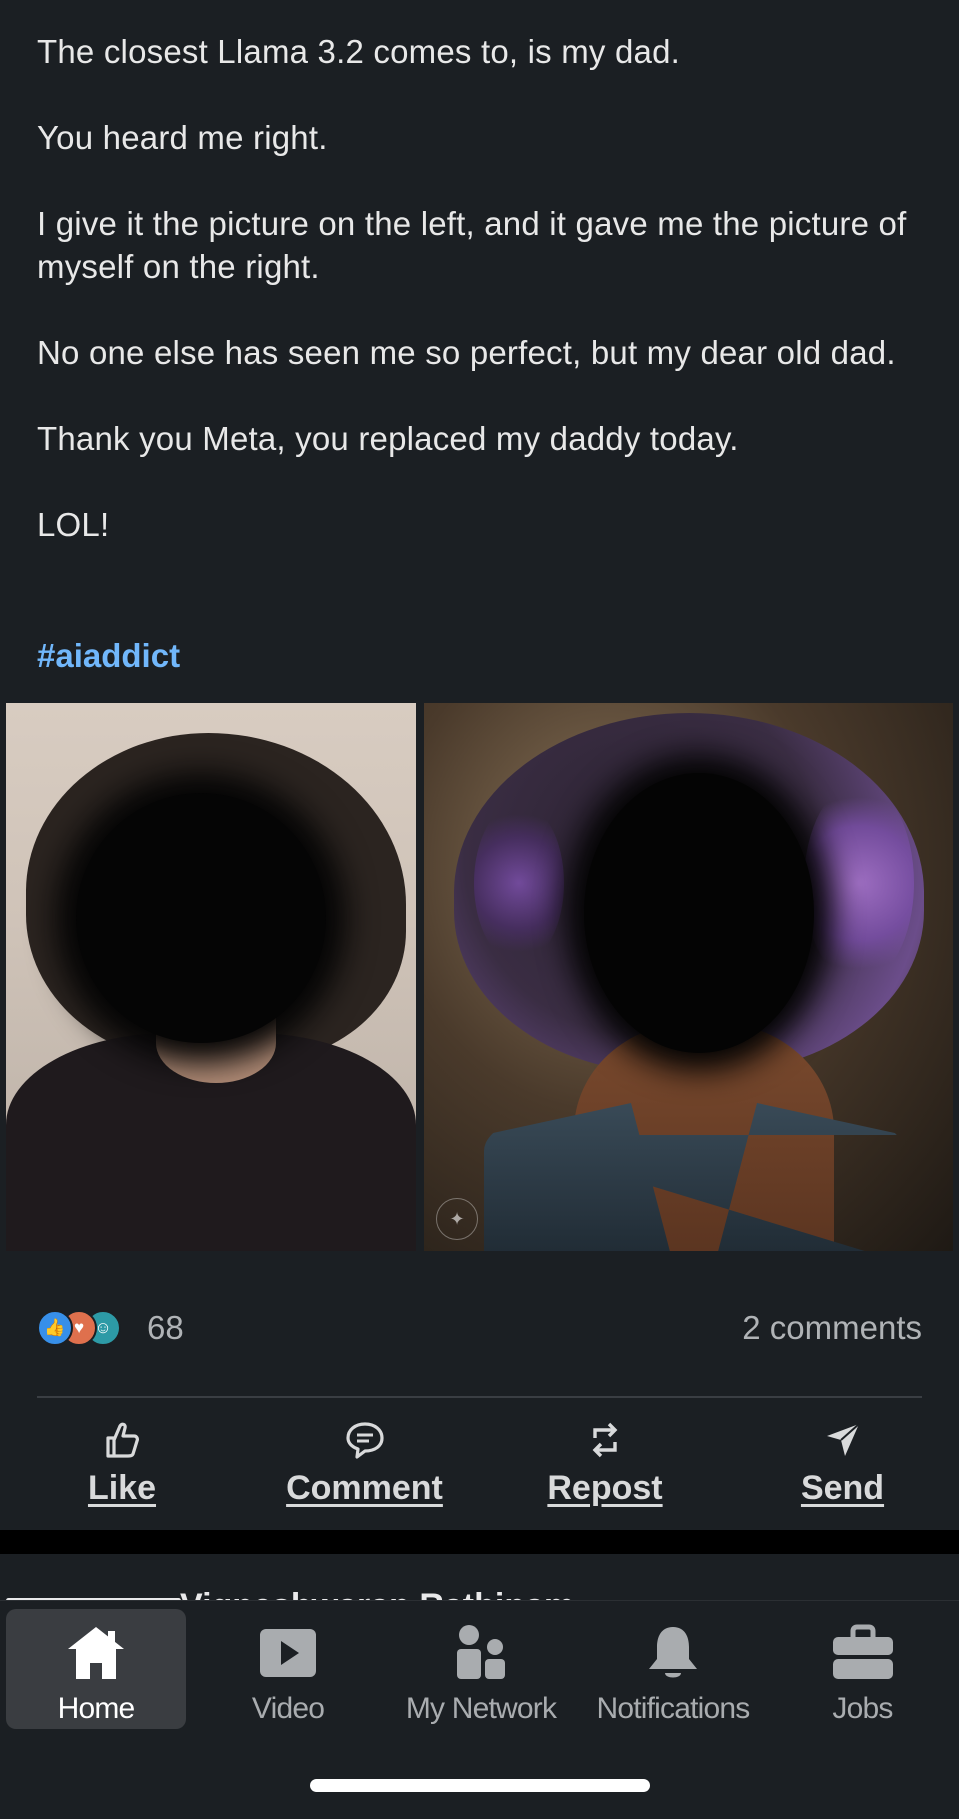  What do you see at coordinates (457, 1219) in the screenshot?
I see `sparkle-watermark-icon: ✦` at bounding box center [457, 1219].